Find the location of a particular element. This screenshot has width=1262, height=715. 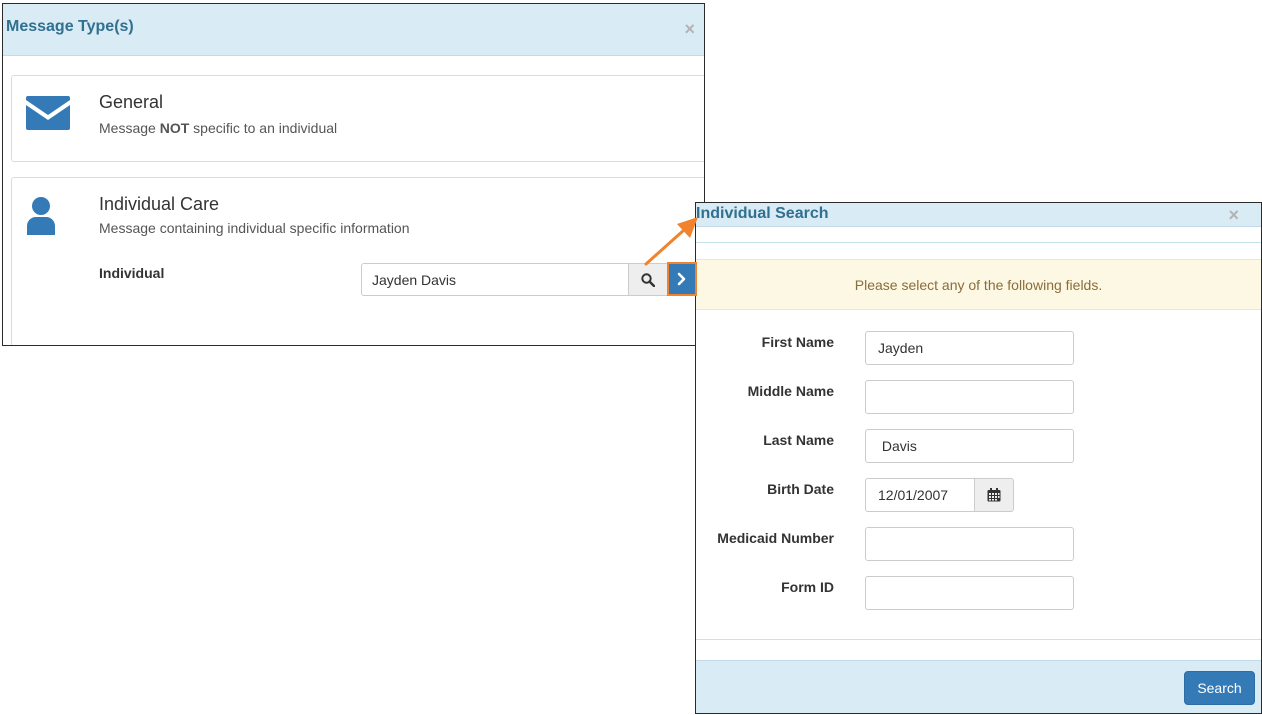

general-description: Message NOT specific to an individual is located at coordinates (218, 128).